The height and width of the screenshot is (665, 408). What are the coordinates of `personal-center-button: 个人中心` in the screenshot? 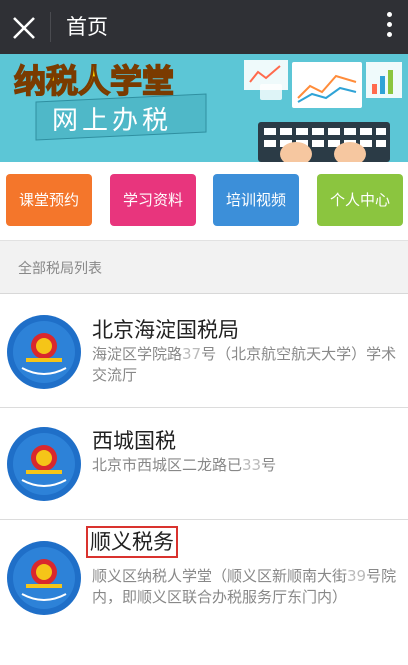 It's located at (360, 200).